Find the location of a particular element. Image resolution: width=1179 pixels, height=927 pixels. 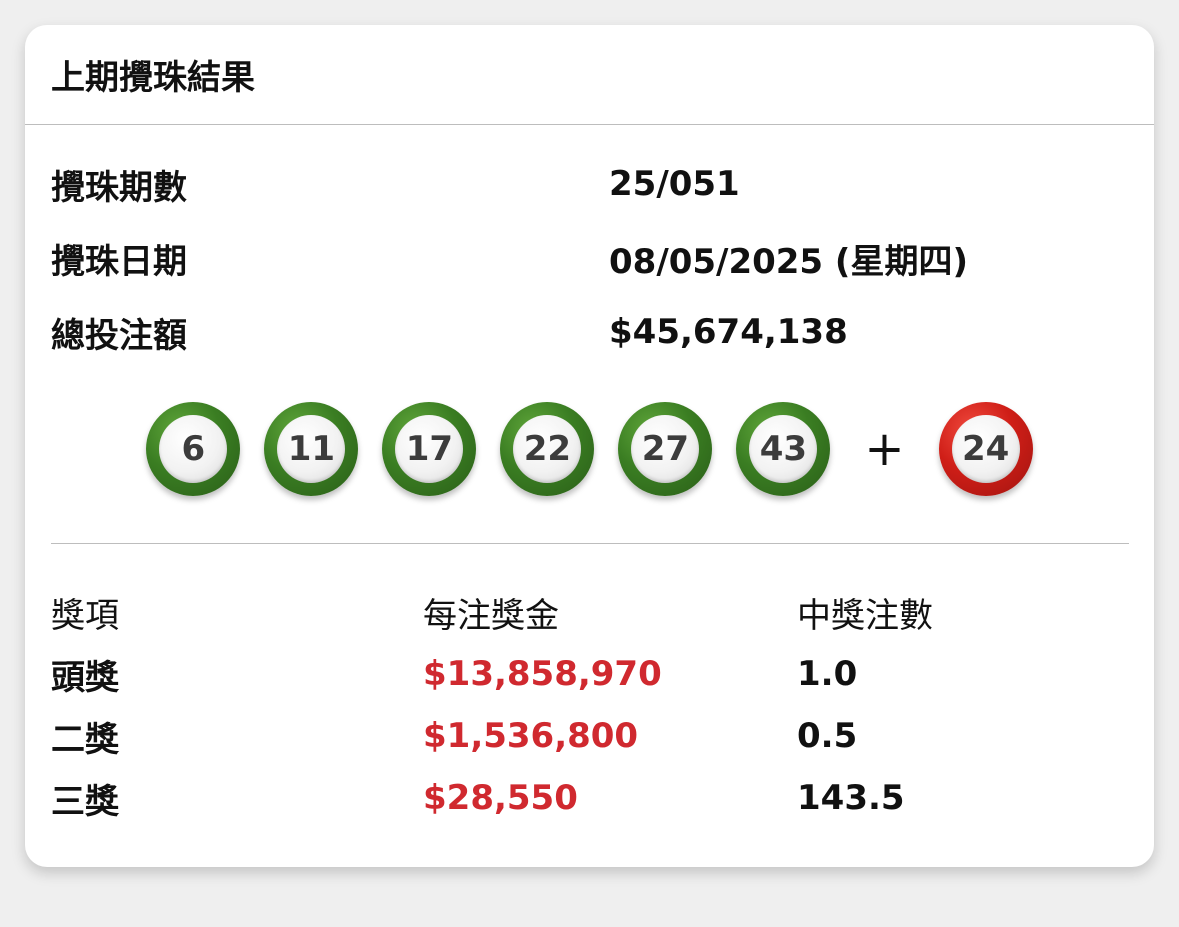

prize-name: 二獎 is located at coordinates (85, 739).